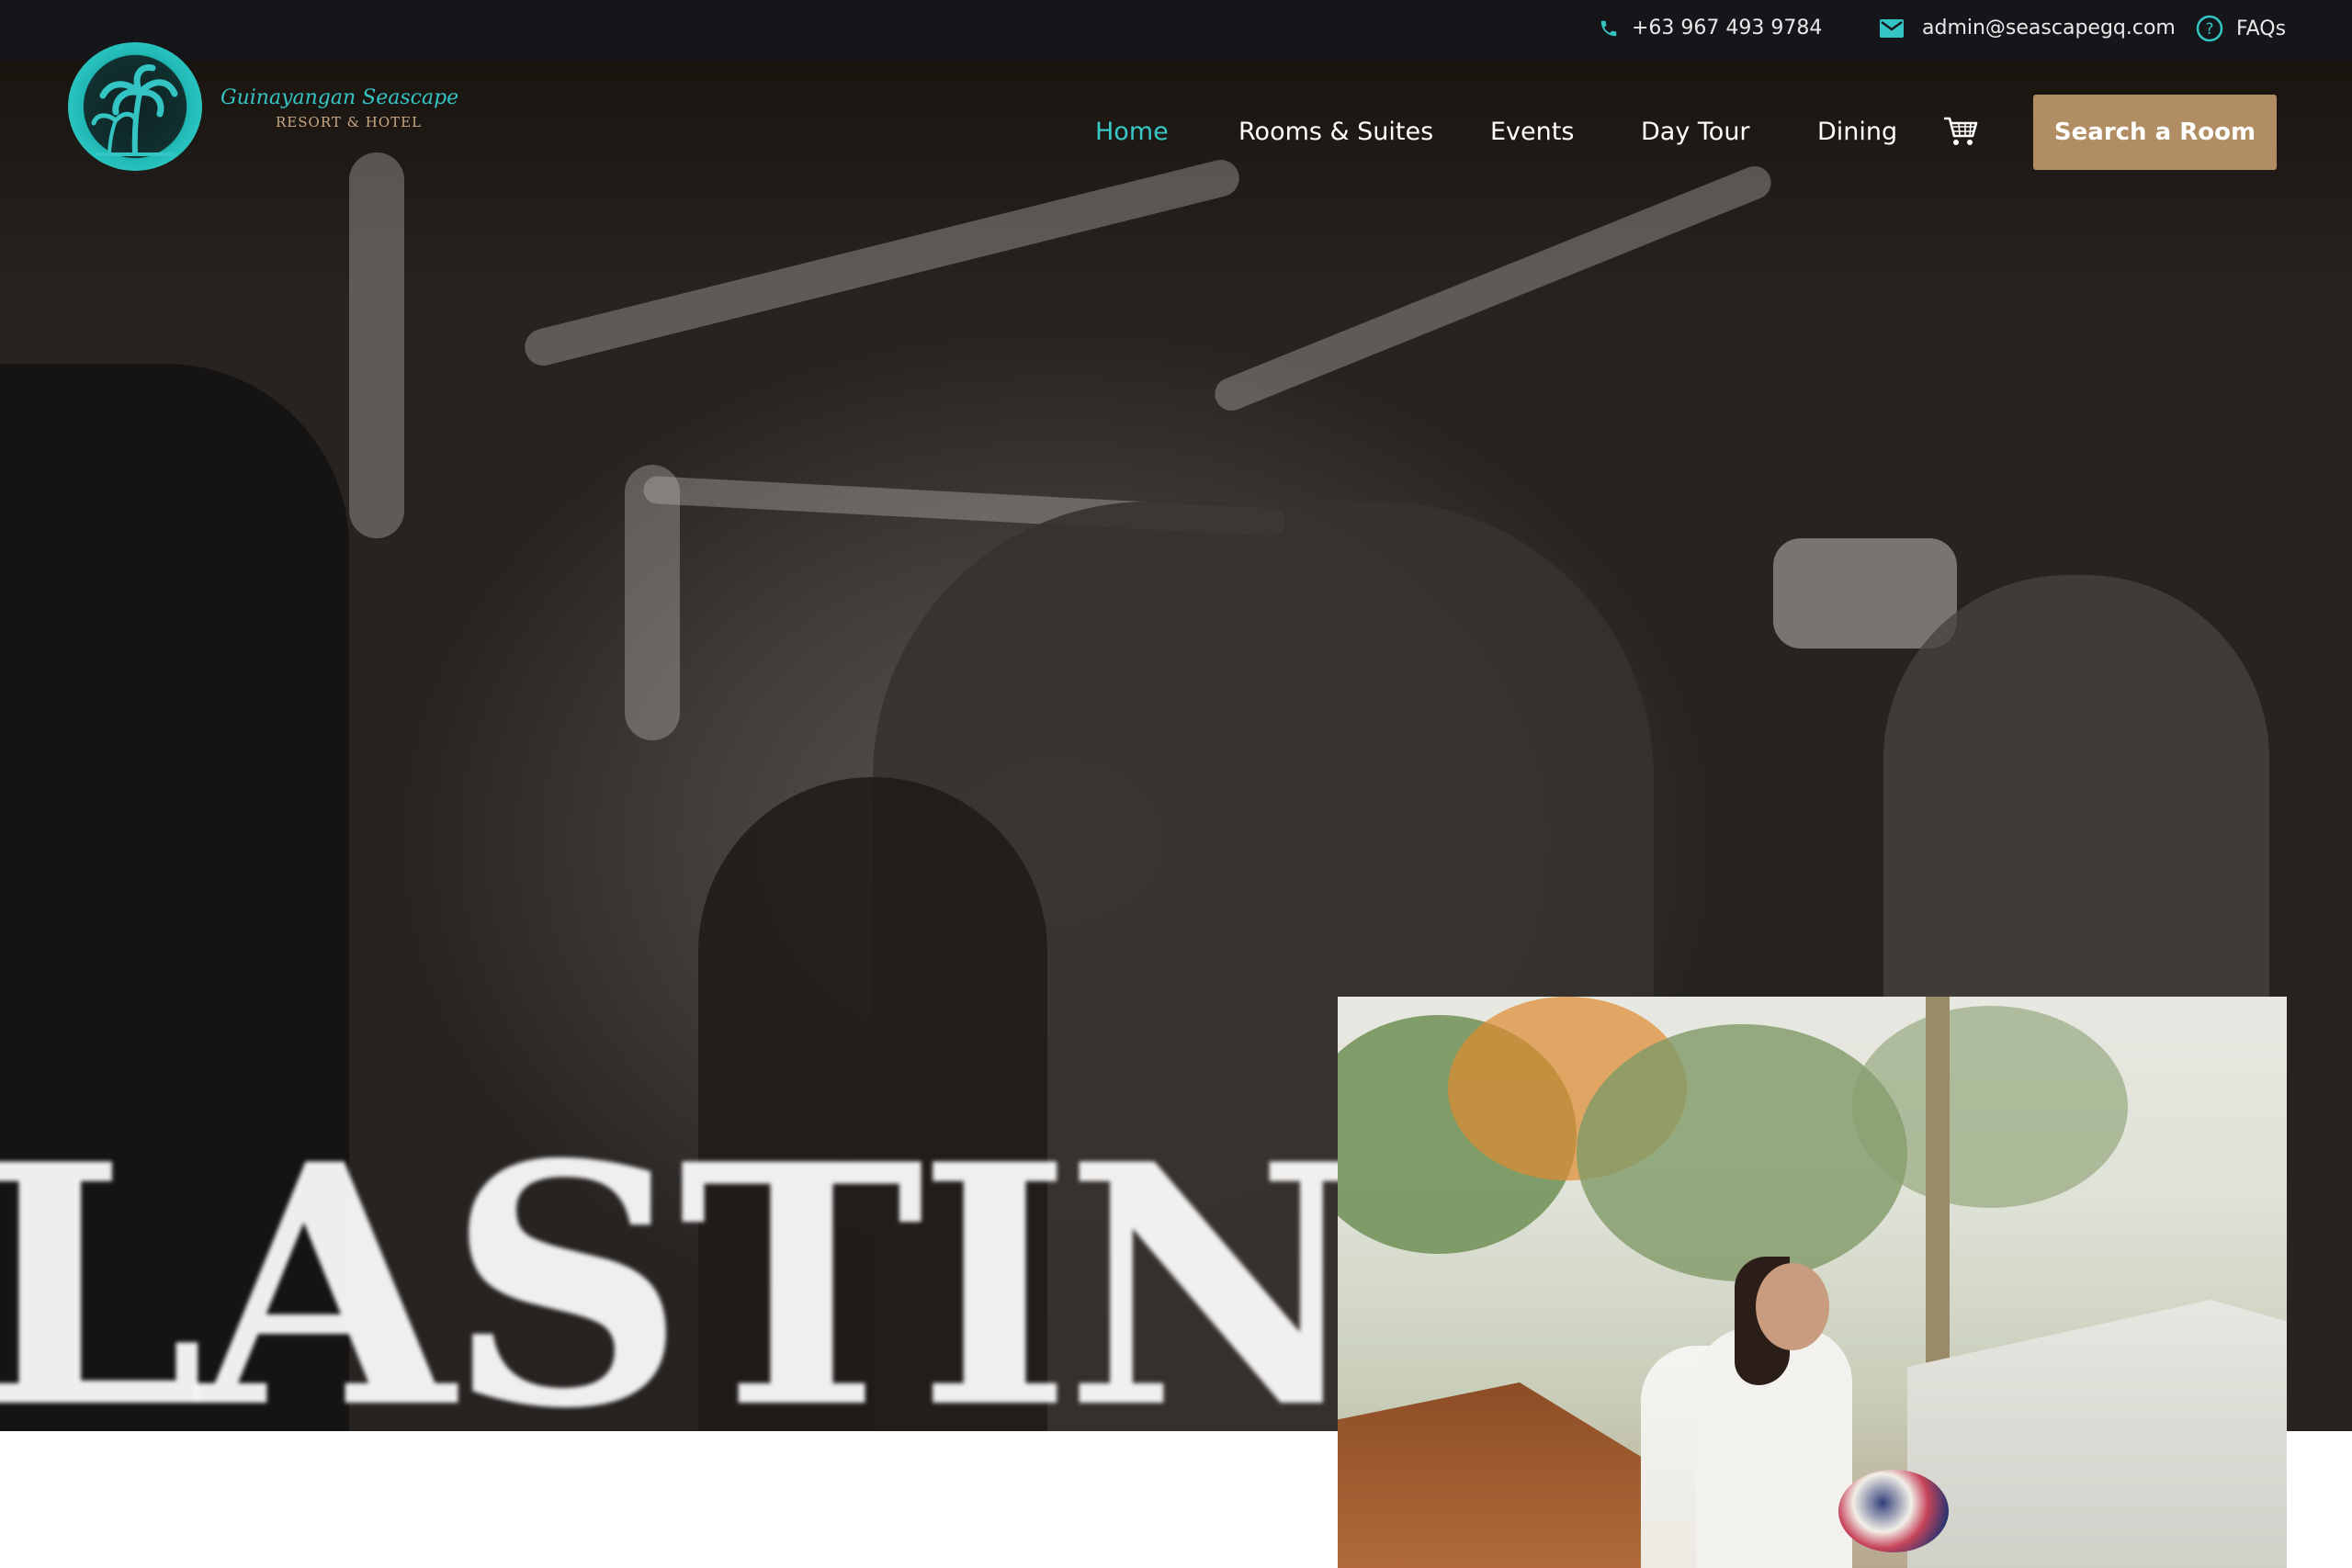 The height and width of the screenshot is (1568, 2352). Describe the element at coordinates (1695, 132) in the screenshot. I see `nav-day-tour: Day Tour` at that location.